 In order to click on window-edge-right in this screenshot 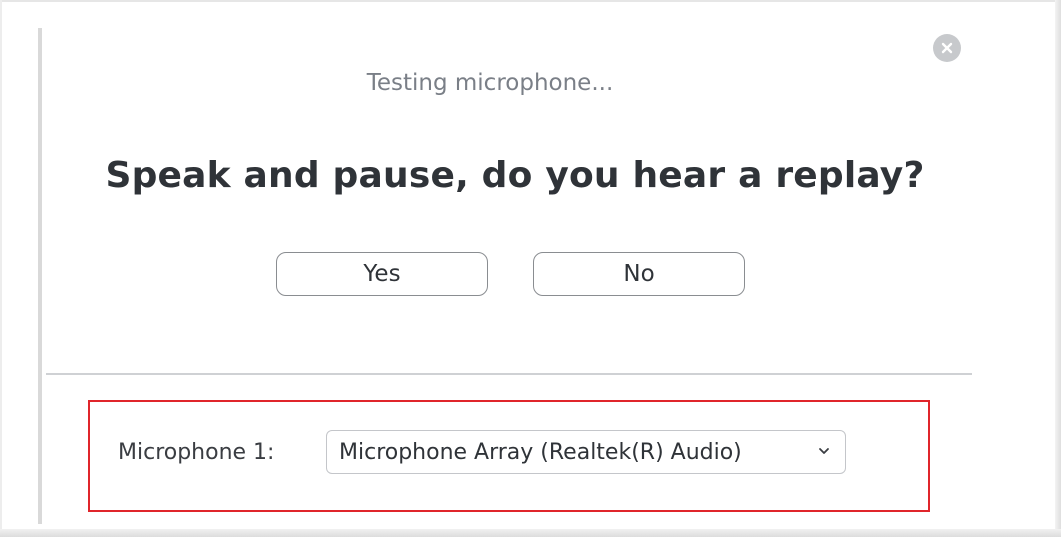, I will do `click(1058, 268)`.